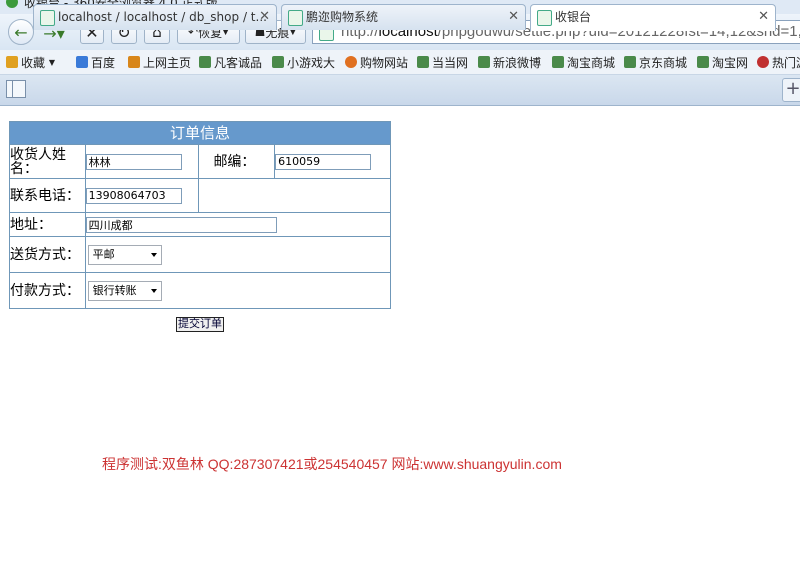 The image size is (800, 585). I want to click on bookmark-item: 当当网, so click(442, 62).